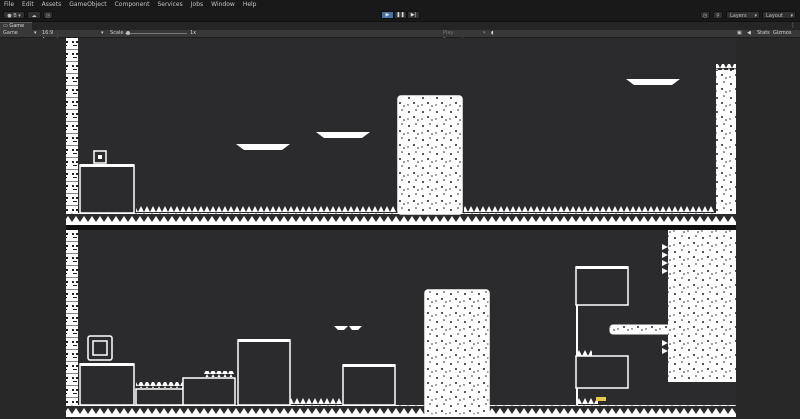 The image size is (800, 419). I want to click on menu-gameobject: GameObject, so click(87, 4).